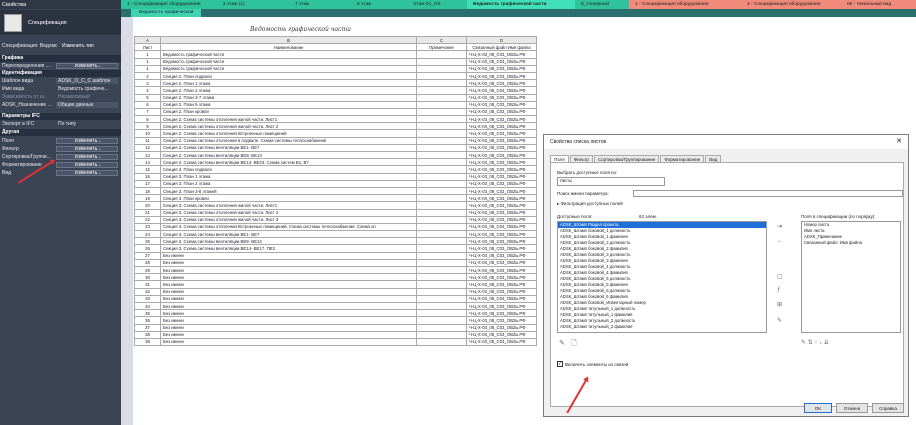 This screenshot has height=425, width=916. What do you see at coordinates (147, 284) in the screenshot?
I see `table-cell: 31` at bounding box center [147, 284].